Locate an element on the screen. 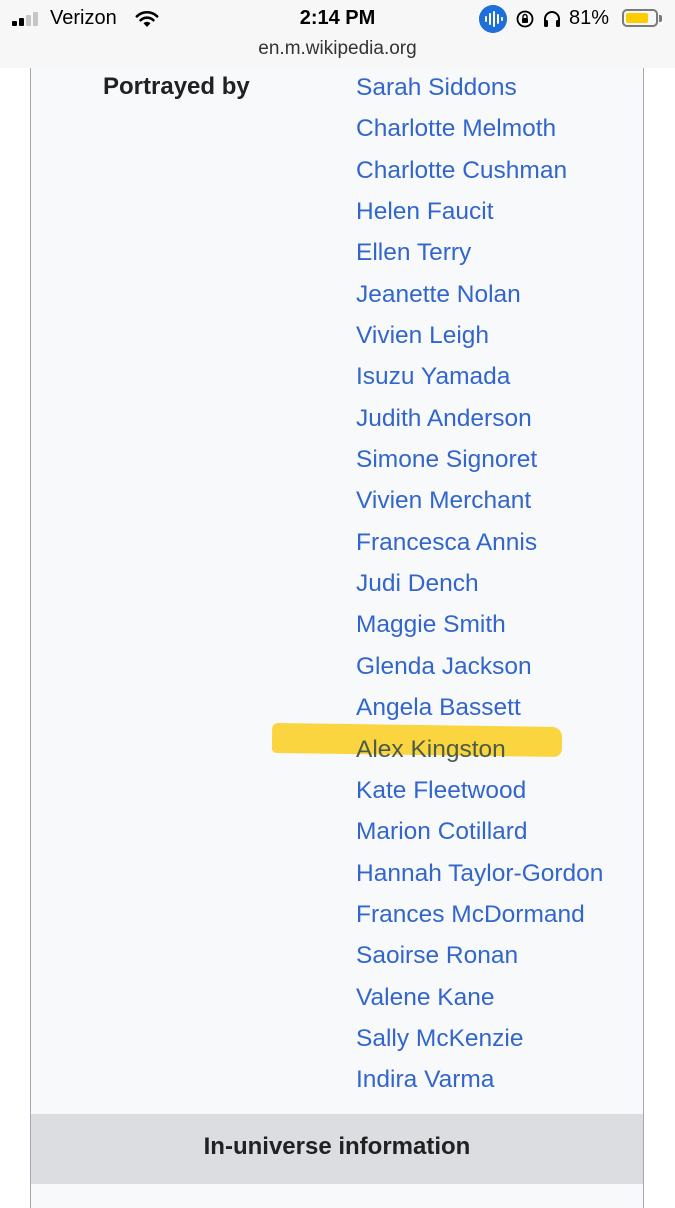  actor-link: Simone Signoret is located at coordinates (479, 462).